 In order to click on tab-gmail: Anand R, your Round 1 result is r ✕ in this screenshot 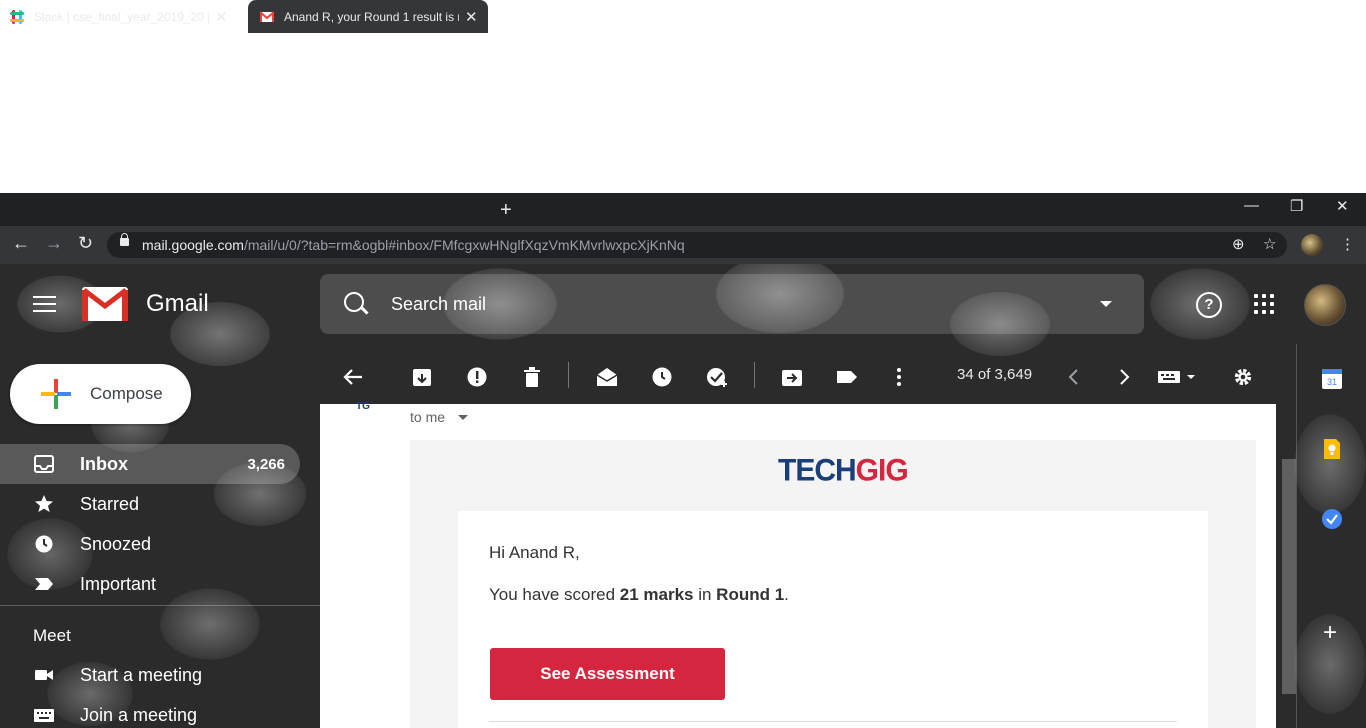, I will do `click(368, 16)`.